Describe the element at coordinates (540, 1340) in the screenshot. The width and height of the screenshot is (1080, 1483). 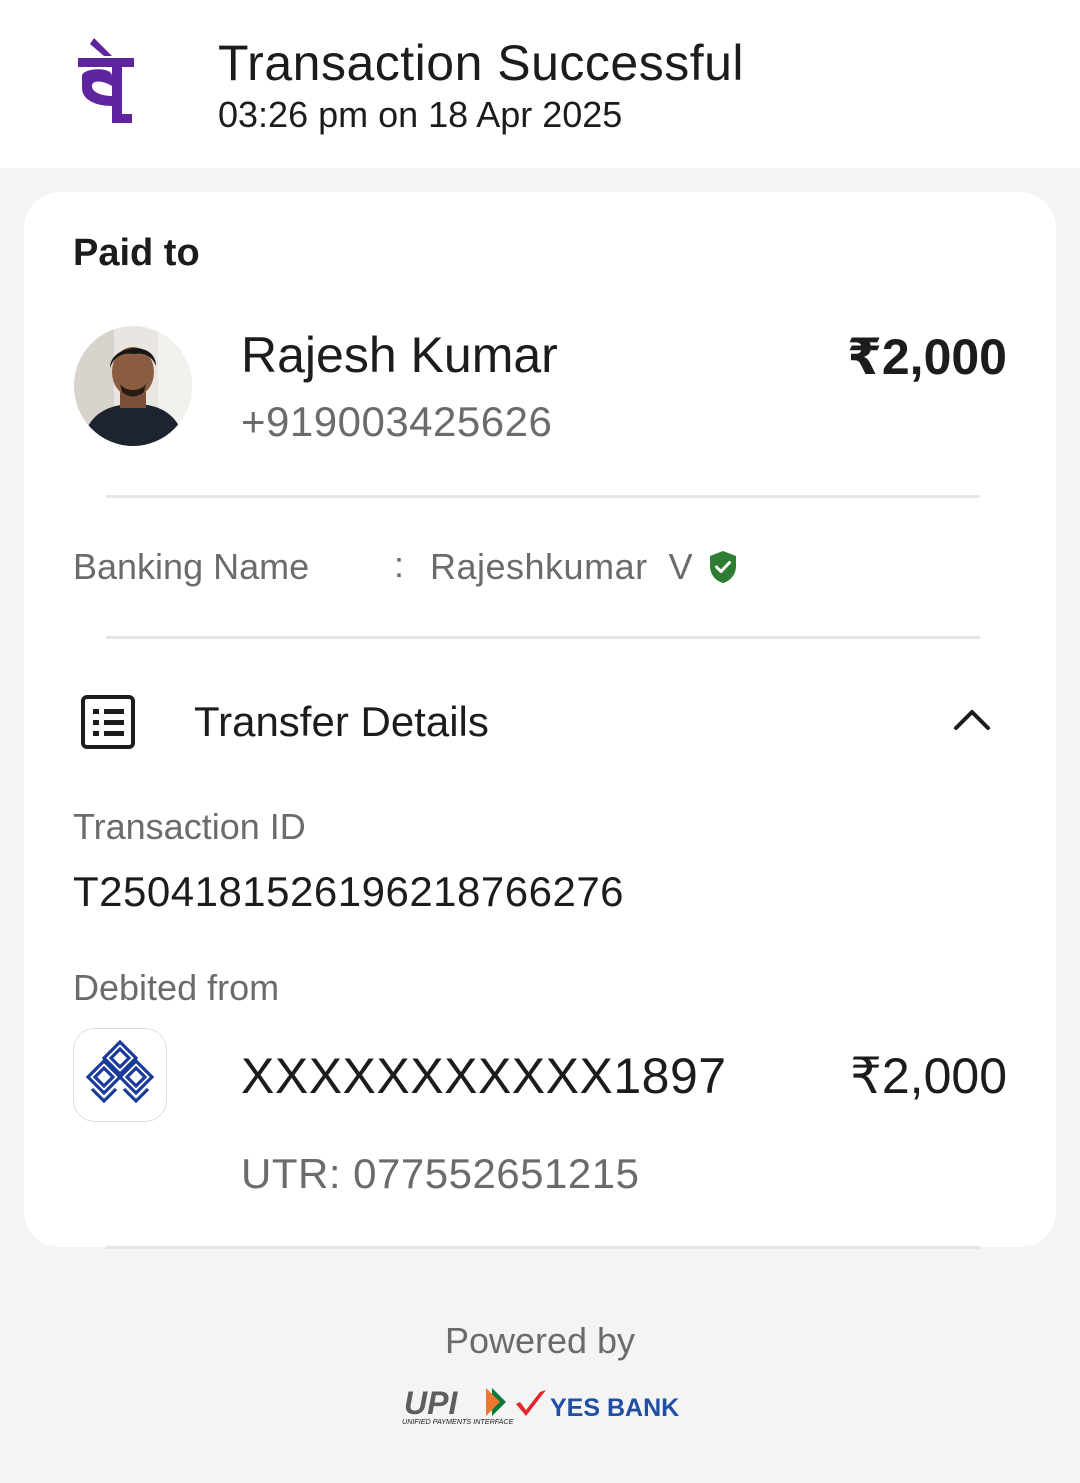
I see `powered-by-label: Powered by` at that location.